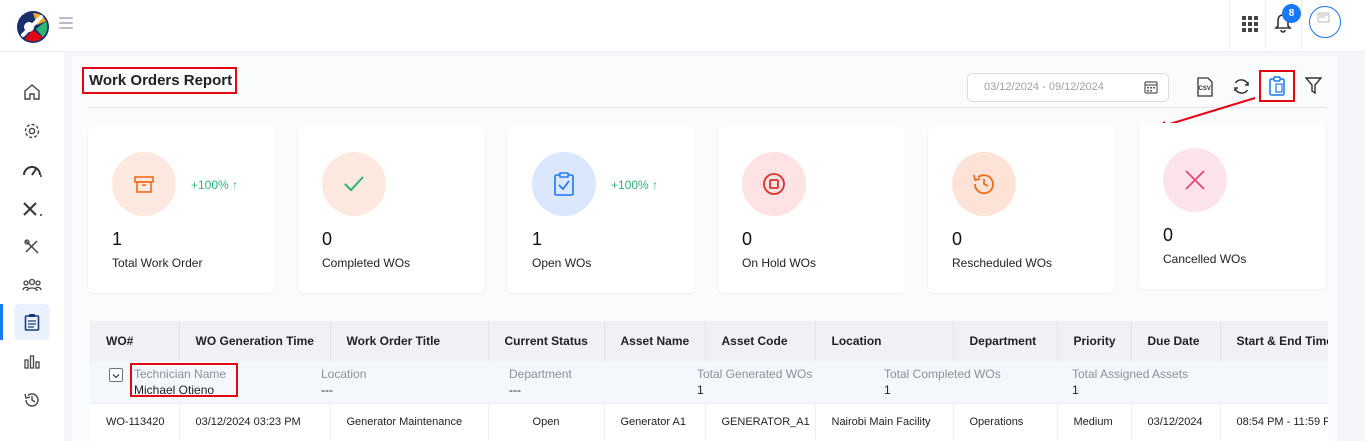 The image size is (1365, 441). What do you see at coordinates (1094, 421) in the screenshot?
I see `cell-priority: Medium` at bounding box center [1094, 421].